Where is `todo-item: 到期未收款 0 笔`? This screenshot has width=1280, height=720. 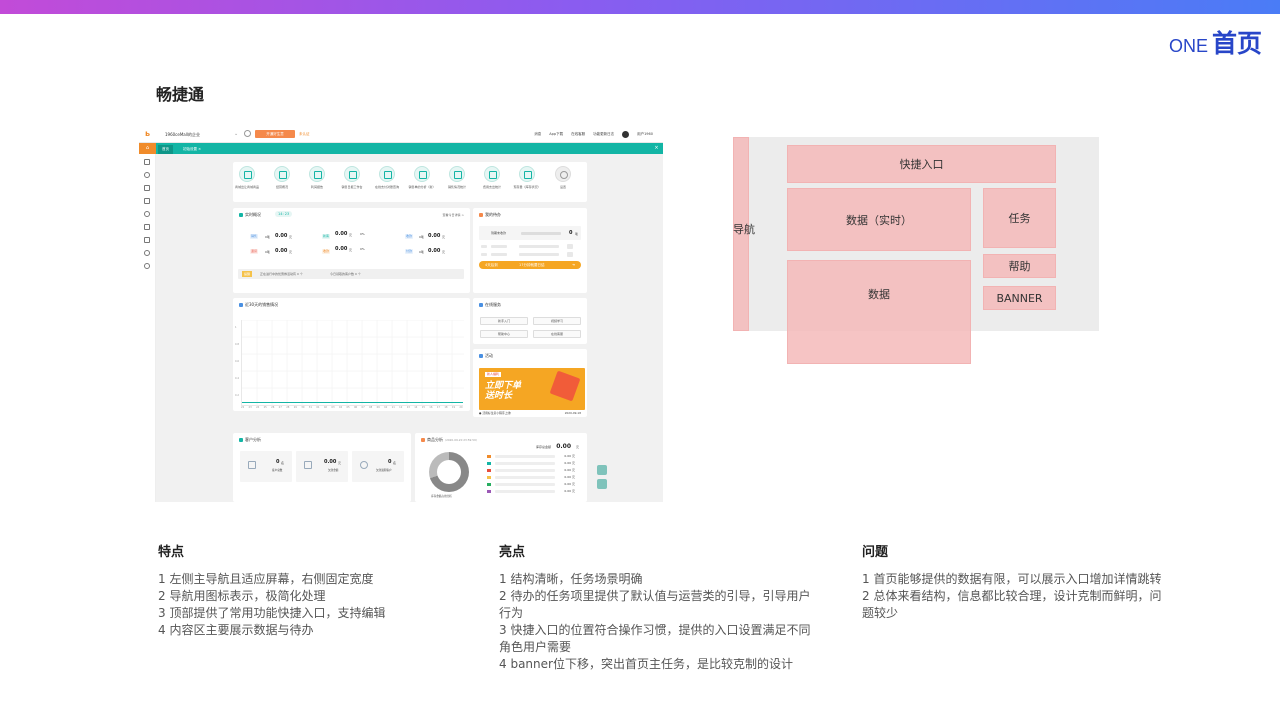 todo-item: 到期未收款 0 笔 is located at coordinates (530, 233).